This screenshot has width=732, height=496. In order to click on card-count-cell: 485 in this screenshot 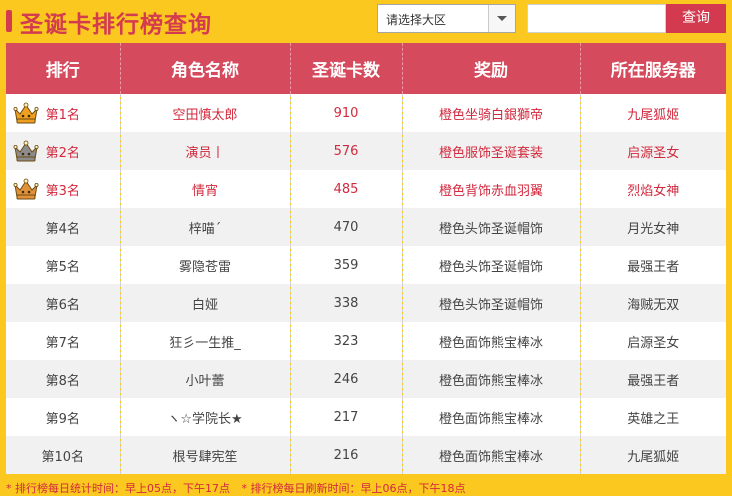, I will do `click(346, 189)`.